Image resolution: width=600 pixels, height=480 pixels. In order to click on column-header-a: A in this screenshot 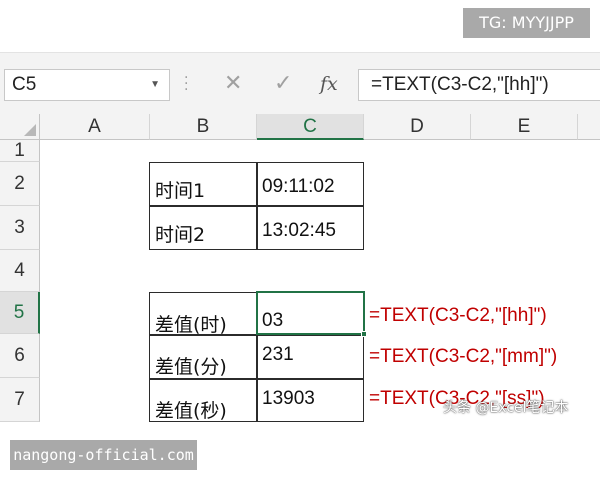, I will do `click(95, 127)`.